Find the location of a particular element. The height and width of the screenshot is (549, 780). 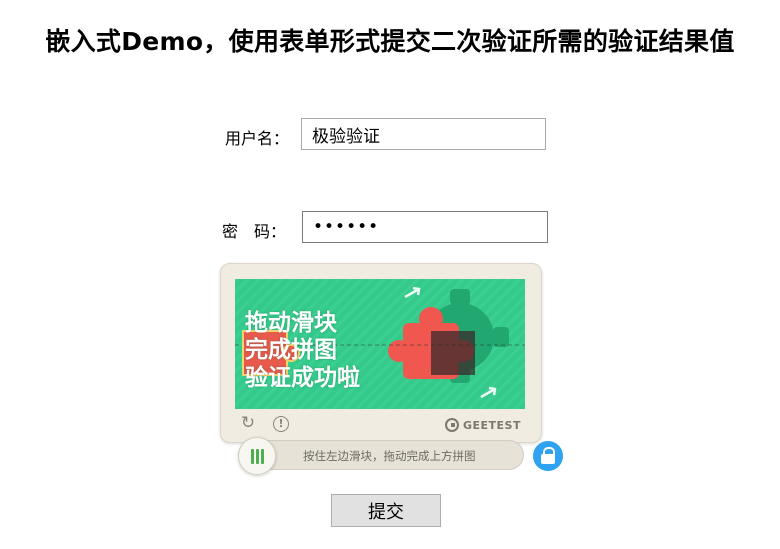

password-input is located at coordinates (425, 227).